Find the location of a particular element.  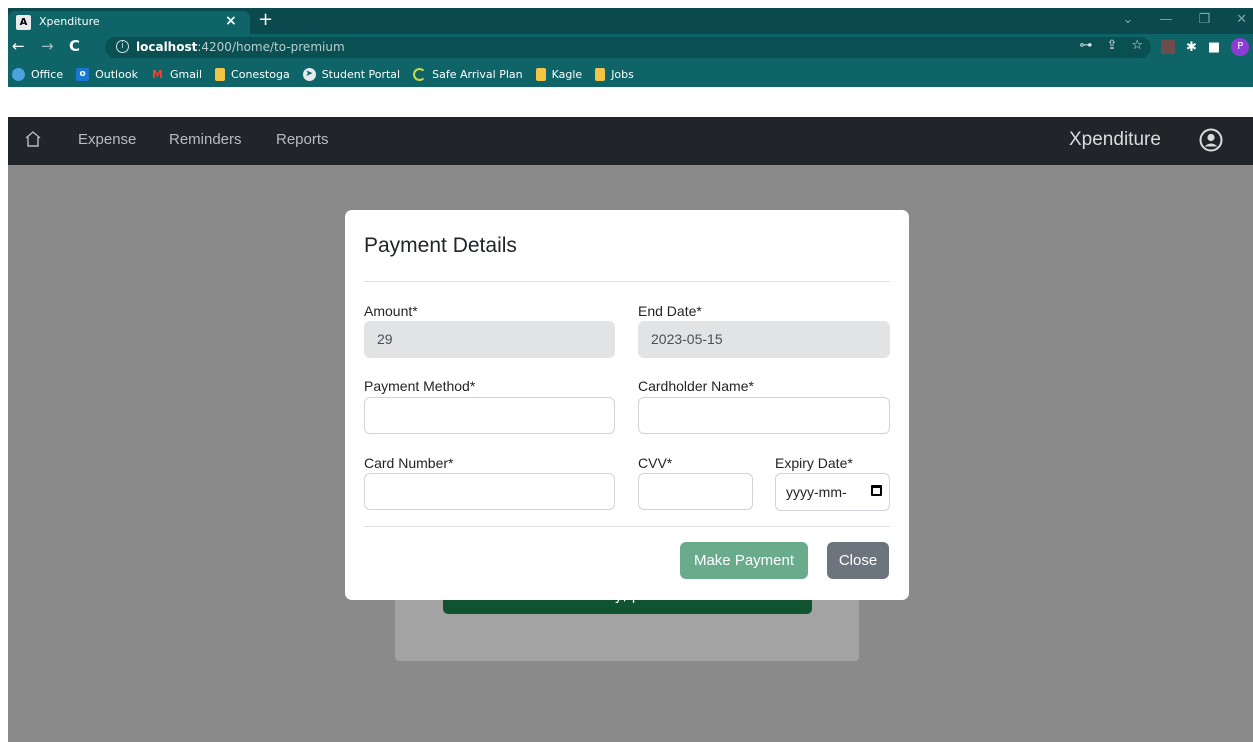

amount-label: Amount* is located at coordinates (391, 311).